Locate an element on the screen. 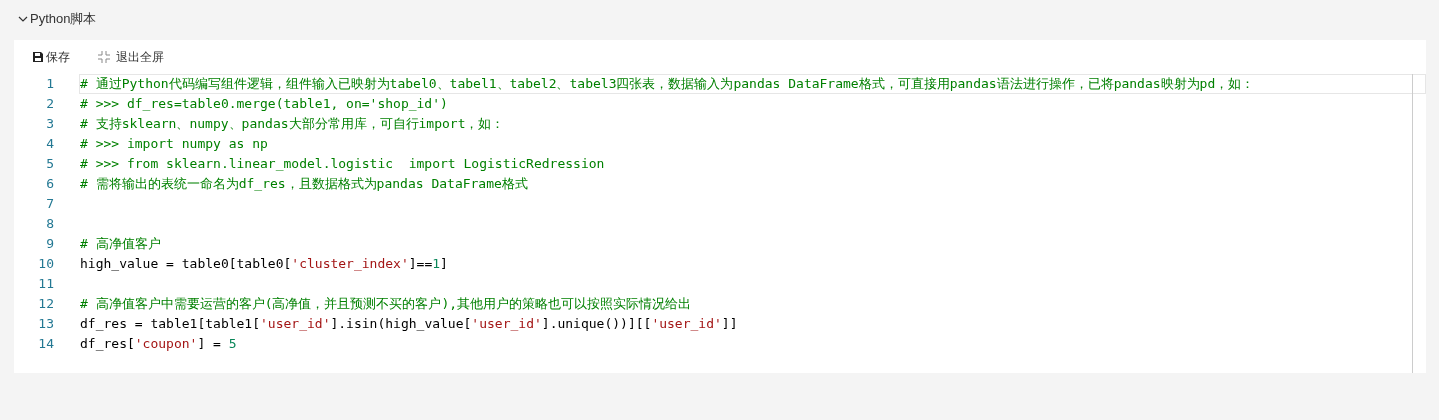 Image resolution: width=1439 pixels, height=420 pixels. line-number: 13 is located at coordinates (45, 324).